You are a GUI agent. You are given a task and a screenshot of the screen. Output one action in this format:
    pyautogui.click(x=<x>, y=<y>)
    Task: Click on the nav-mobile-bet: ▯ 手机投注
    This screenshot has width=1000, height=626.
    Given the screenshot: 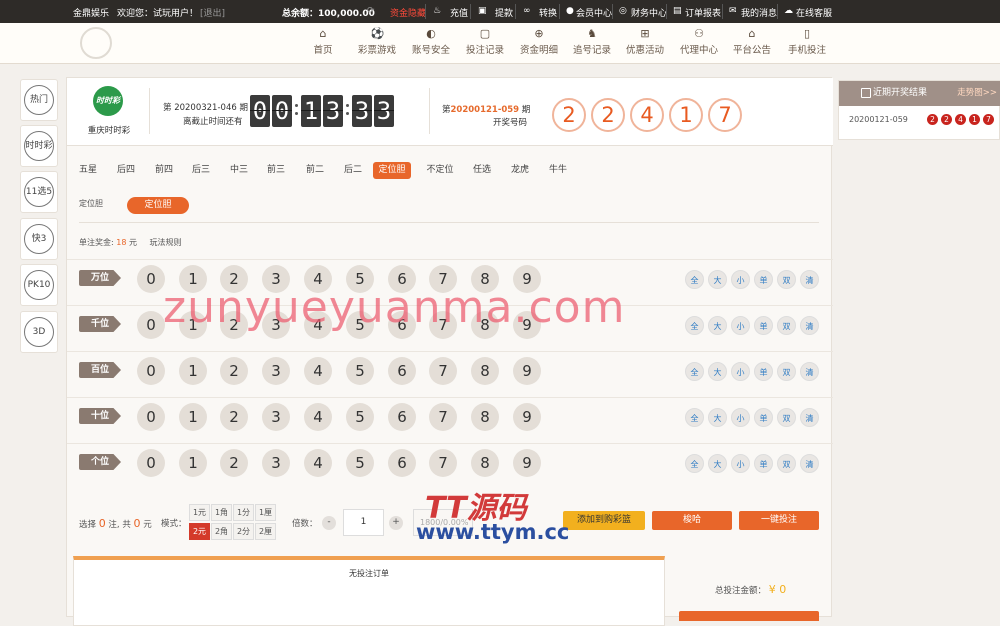 What is the action you would take?
    pyautogui.click(x=807, y=41)
    